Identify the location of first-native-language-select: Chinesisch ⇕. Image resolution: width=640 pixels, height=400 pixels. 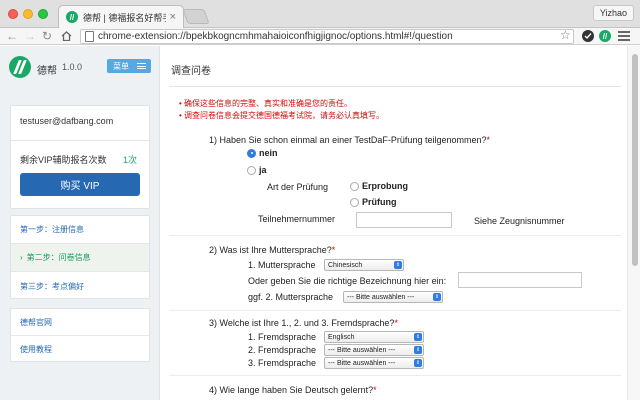
(364, 265).